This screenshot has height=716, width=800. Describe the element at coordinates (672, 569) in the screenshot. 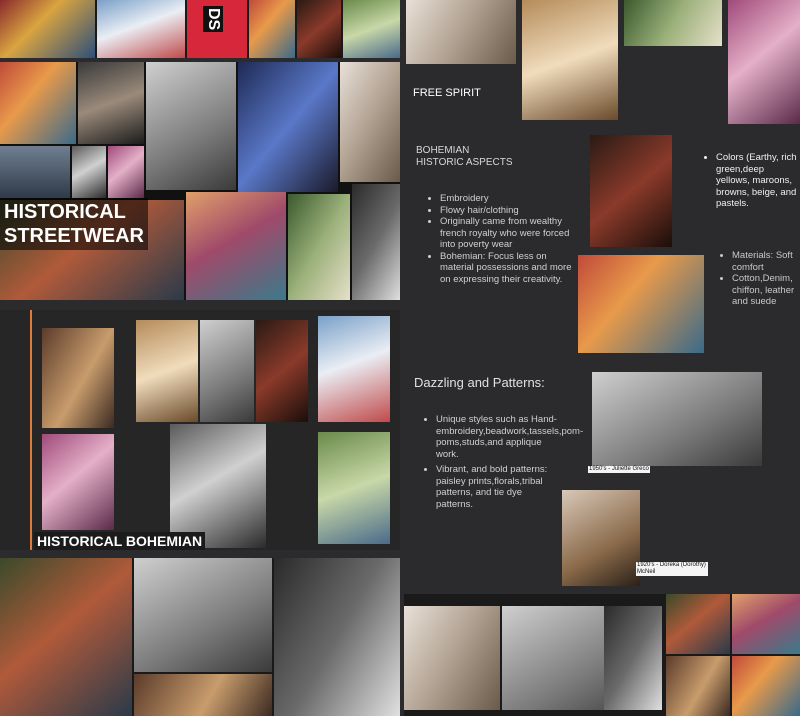

I see `caption-mcneil: 1920's - Doreka (Dorothy) McNeil` at that location.